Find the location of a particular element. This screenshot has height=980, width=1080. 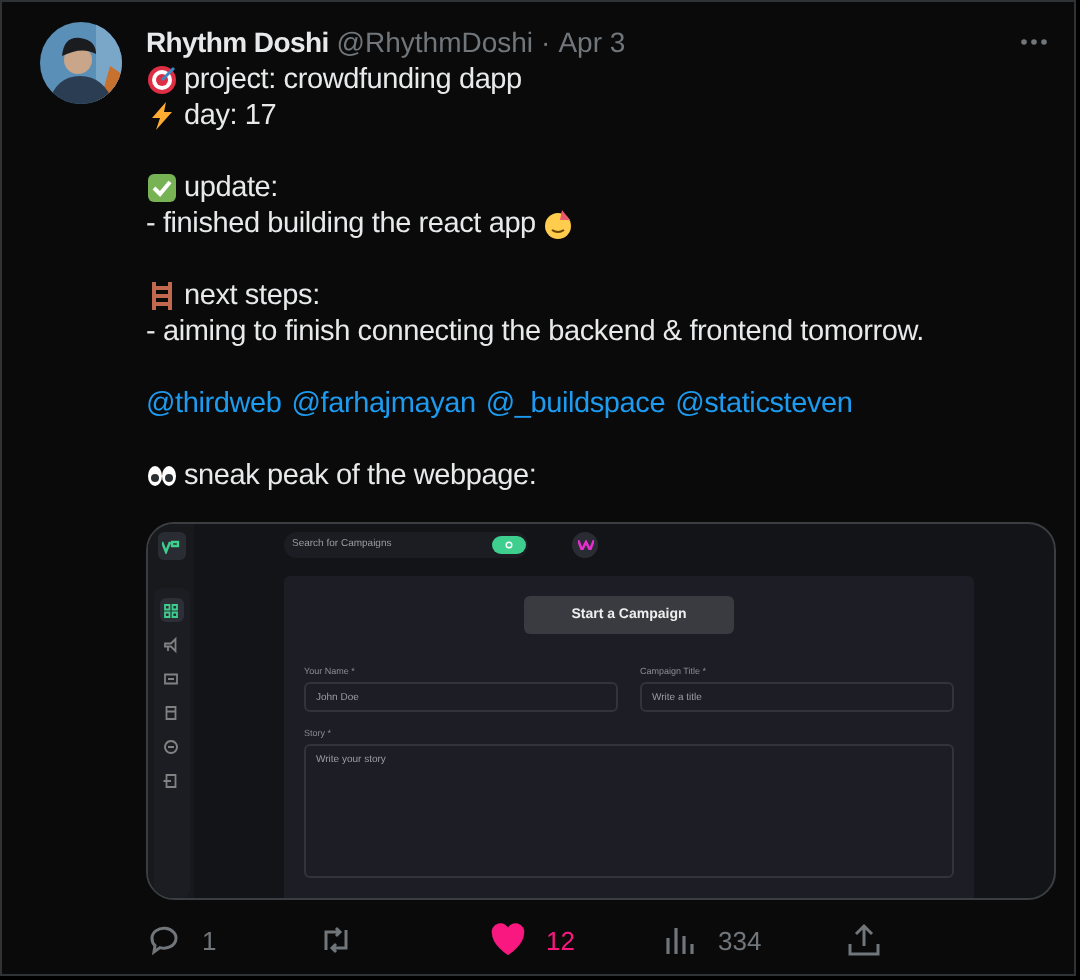

author-name: Rhythm Doshi is located at coordinates (237, 42).